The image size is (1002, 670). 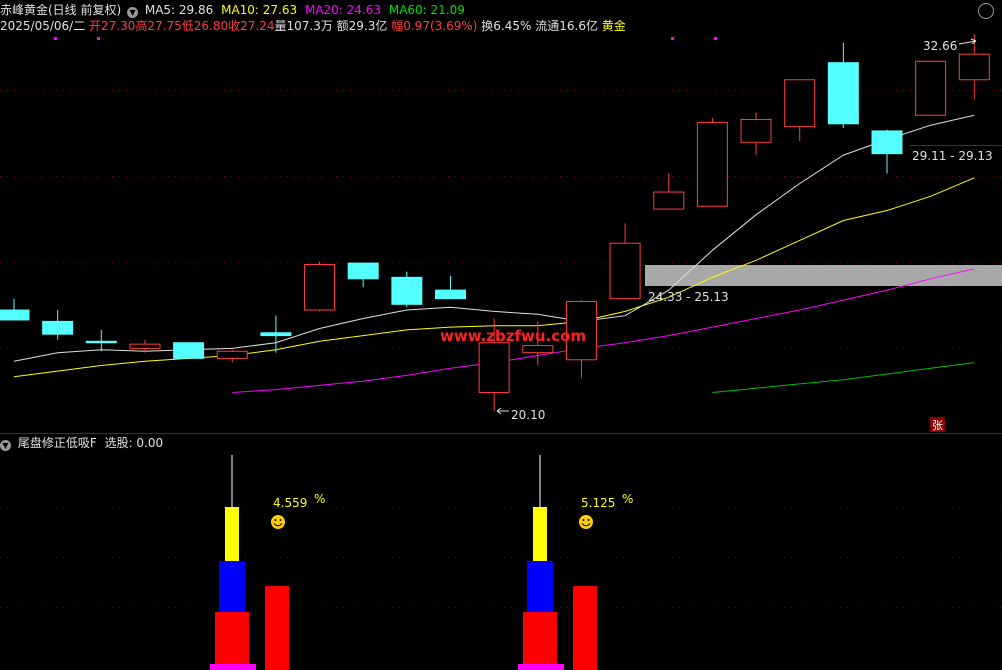 What do you see at coordinates (688, 297) in the screenshot?
I see `gap-lower-label: 24.33 - 25.13` at bounding box center [688, 297].